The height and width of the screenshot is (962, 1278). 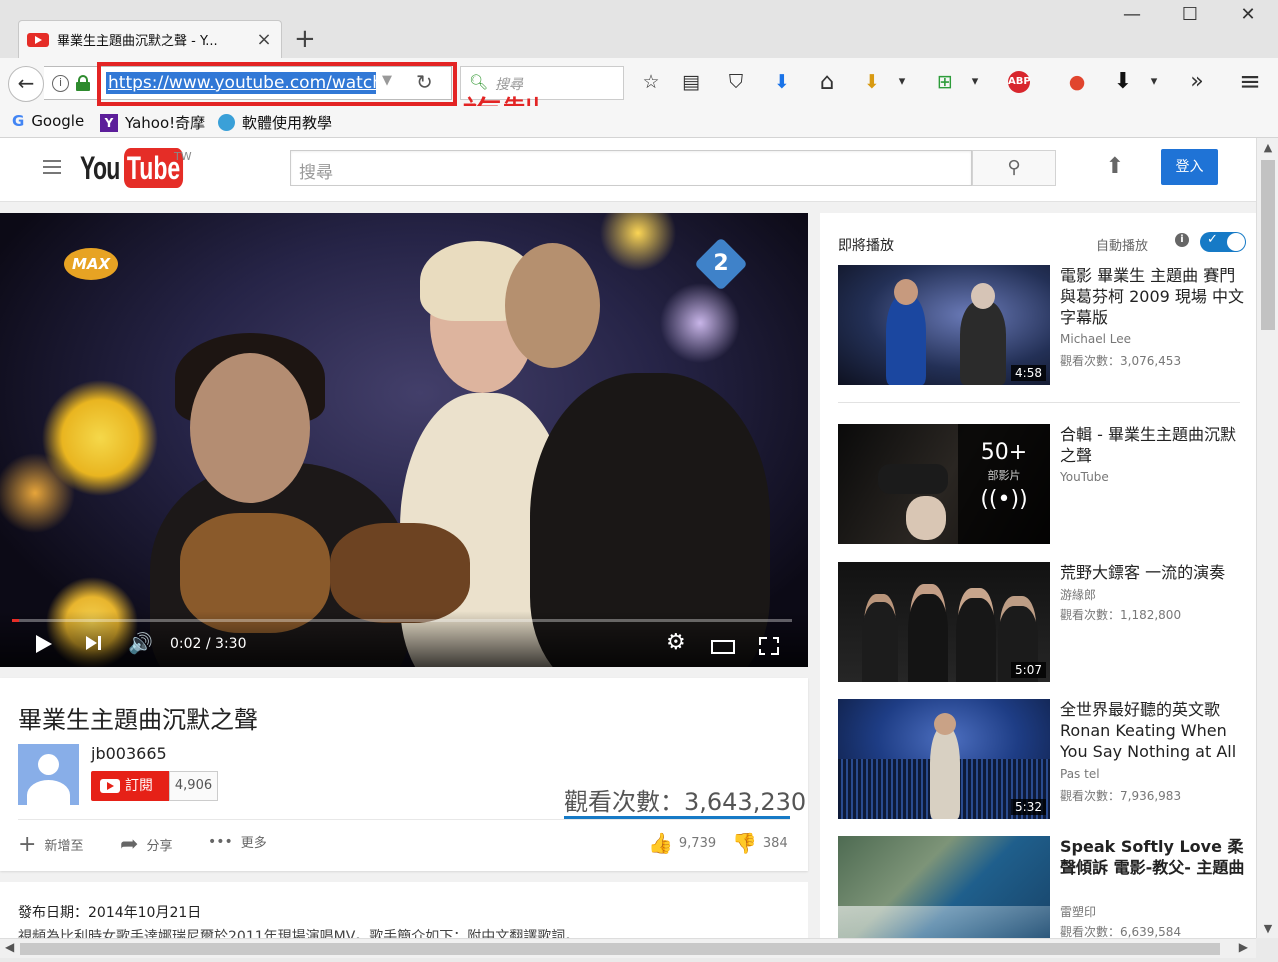 What do you see at coordinates (424, 82) in the screenshot?
I see `reload-icon: ↻` at bounding box center [424, 82].